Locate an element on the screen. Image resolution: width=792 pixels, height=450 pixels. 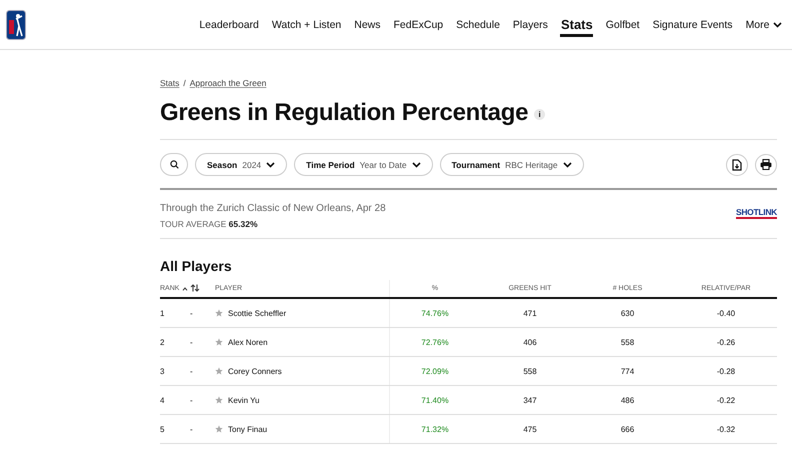
nav-link: Schedule is located at coordinates (478, 24).